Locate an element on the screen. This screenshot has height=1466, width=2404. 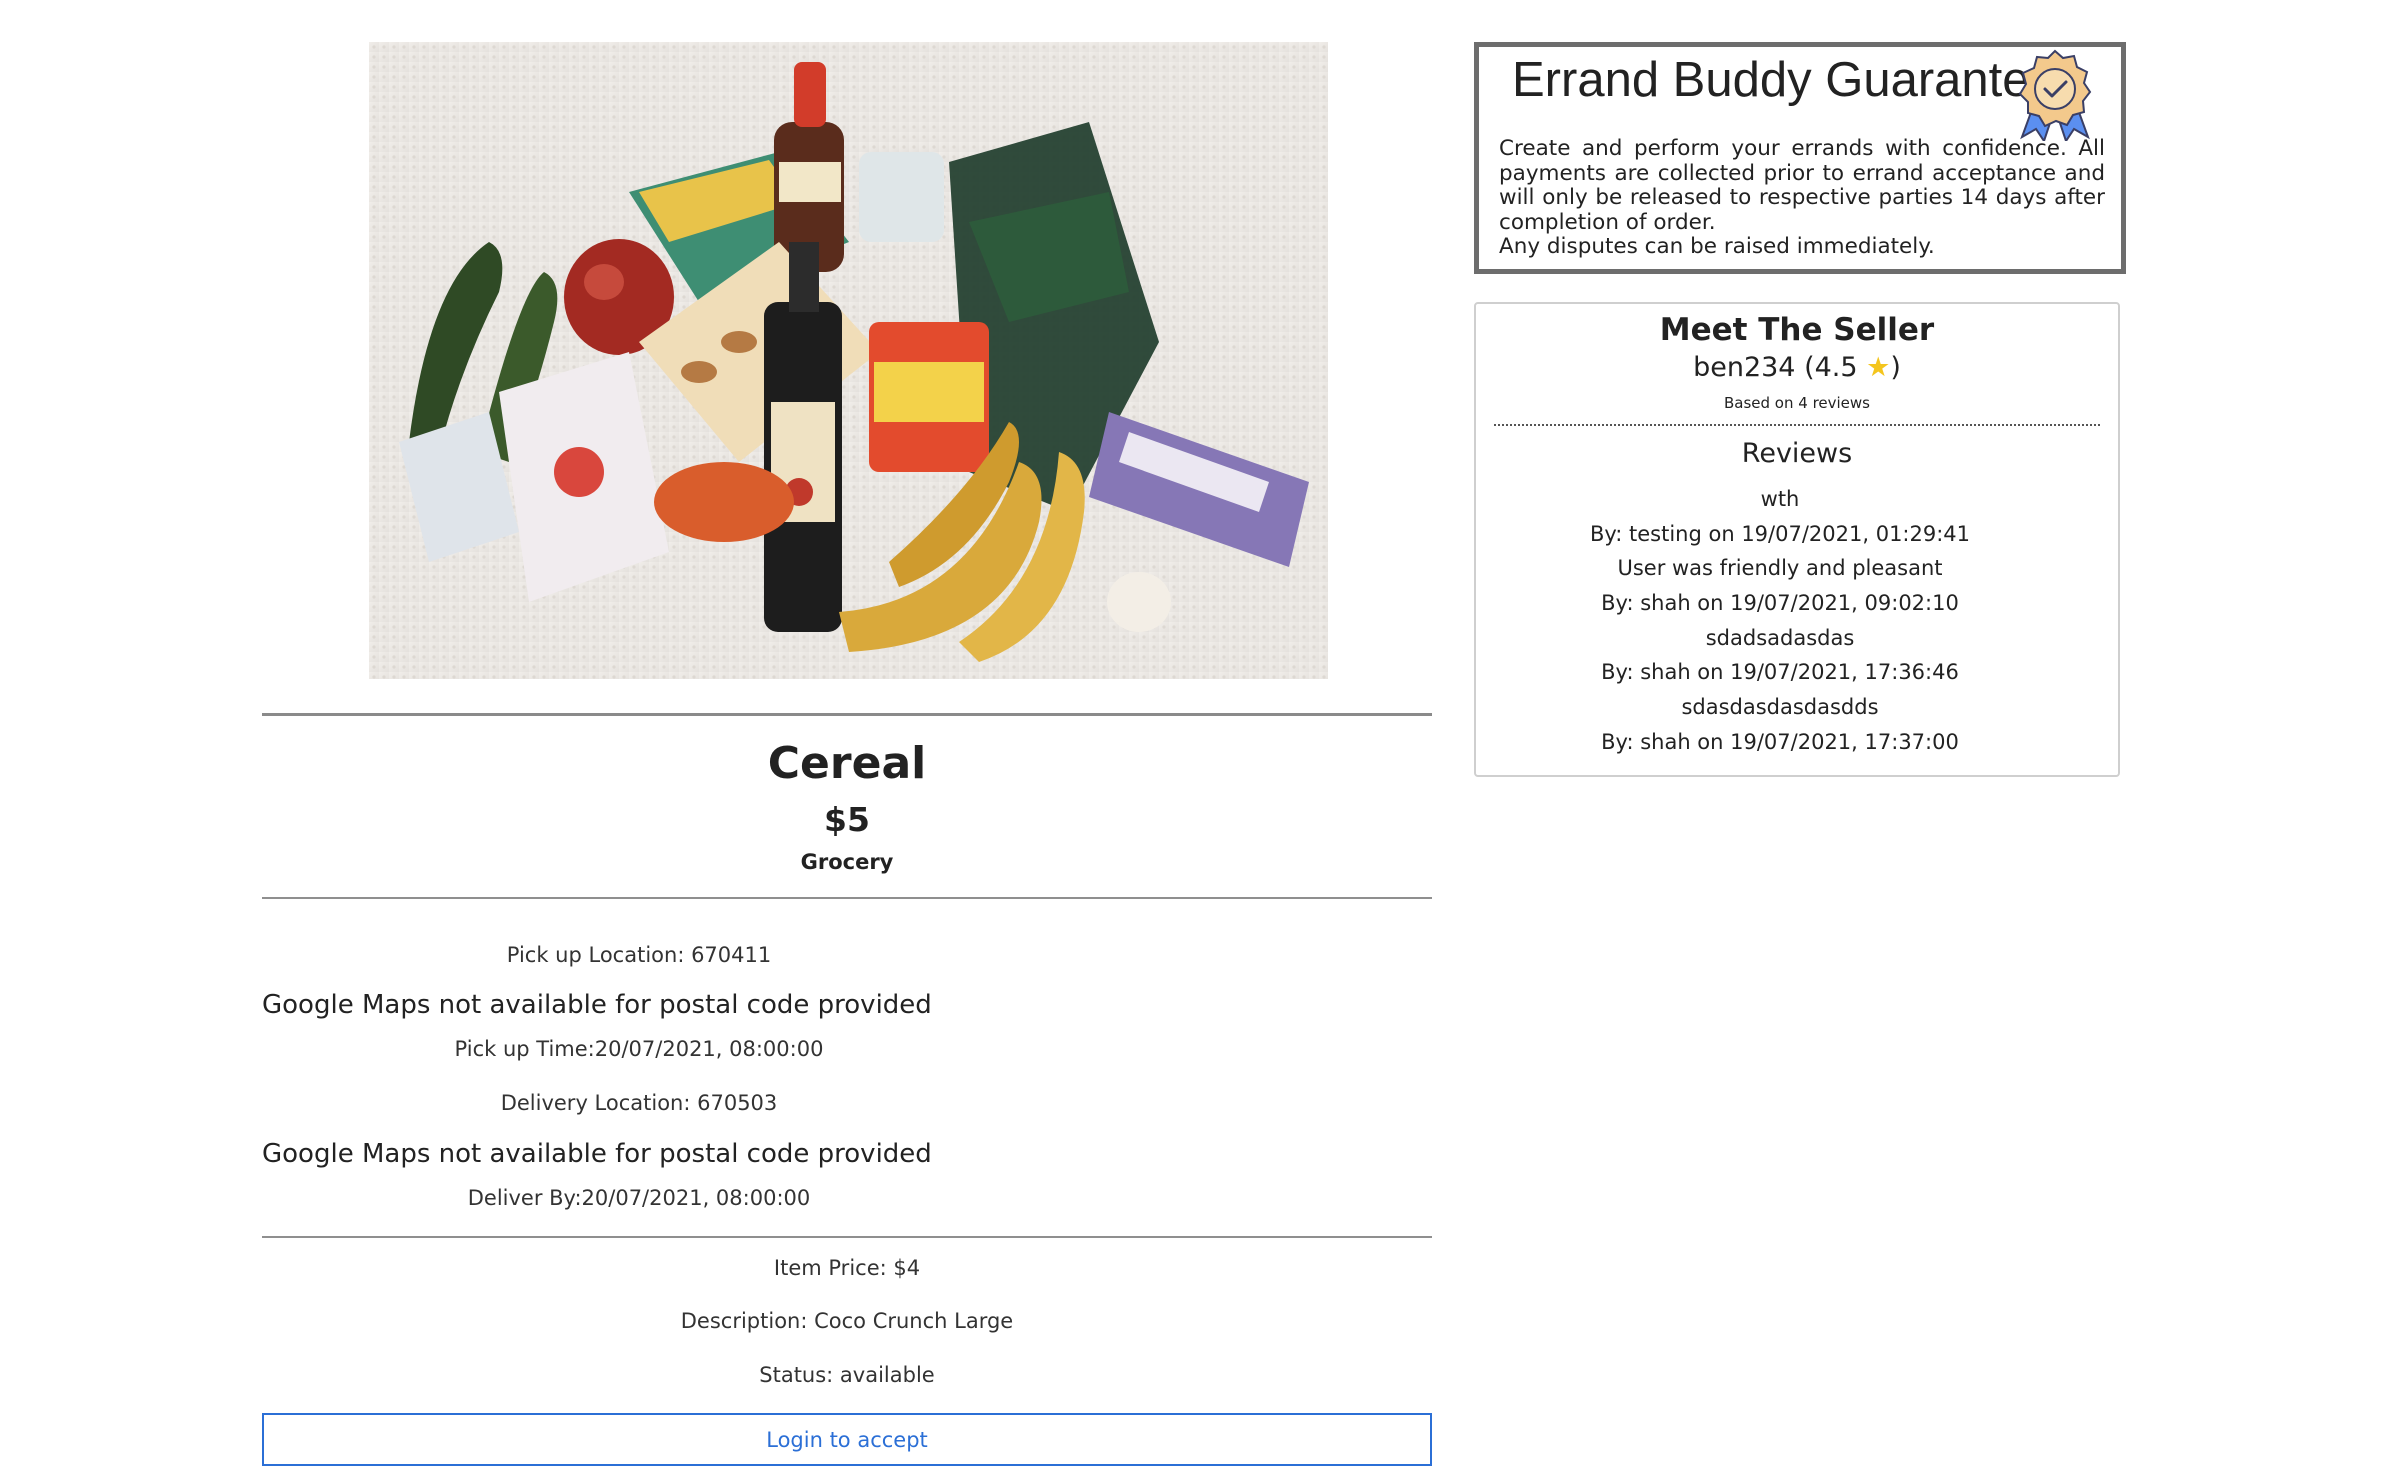
reviews-heading: Reviews is located at coordinates (1797, 453).